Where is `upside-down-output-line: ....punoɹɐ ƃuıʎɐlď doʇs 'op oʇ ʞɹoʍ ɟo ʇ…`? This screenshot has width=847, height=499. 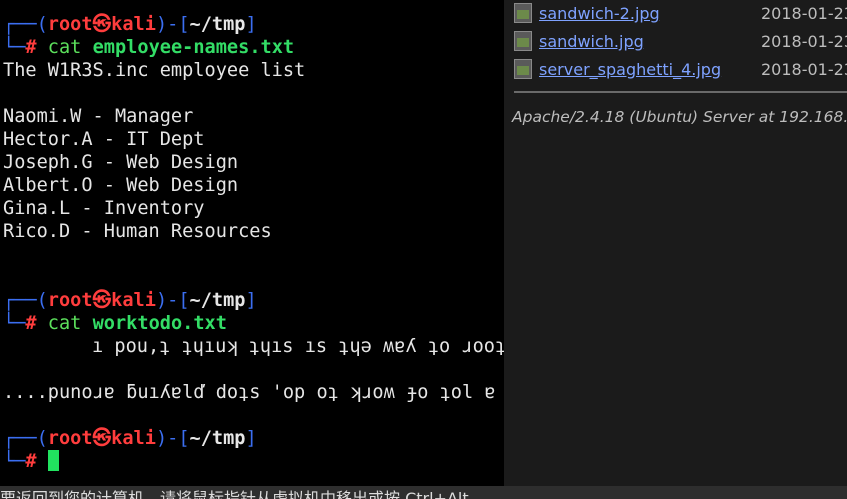 upside-down-output-line: ....punoɹɐ ƃuıʎɐlď doʇs 'op oʇ ʞɹoʍ ɟo ʇ… is located at coordinates (249, 392).